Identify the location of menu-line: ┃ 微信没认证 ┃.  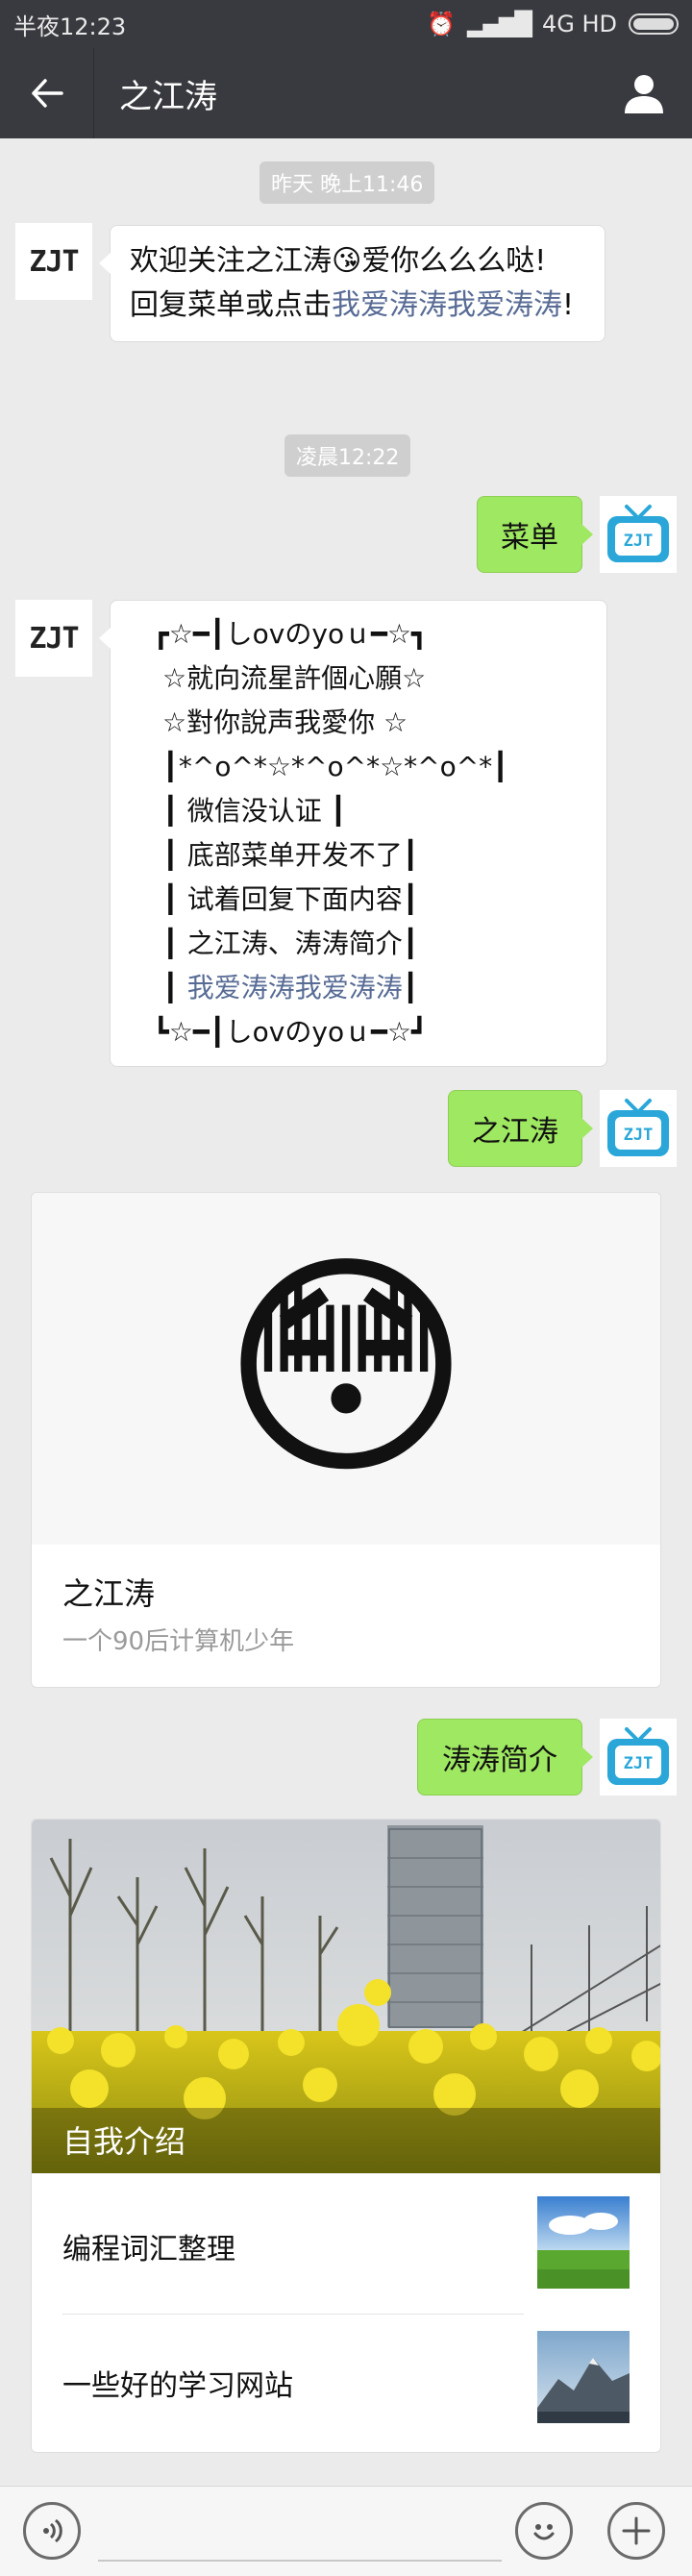
(254, 811).